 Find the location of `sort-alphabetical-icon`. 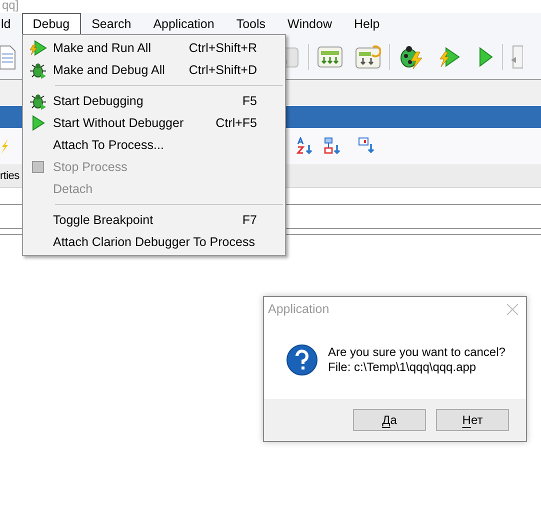

sort-alphabetical-icon is located at coordinates (305, 146).